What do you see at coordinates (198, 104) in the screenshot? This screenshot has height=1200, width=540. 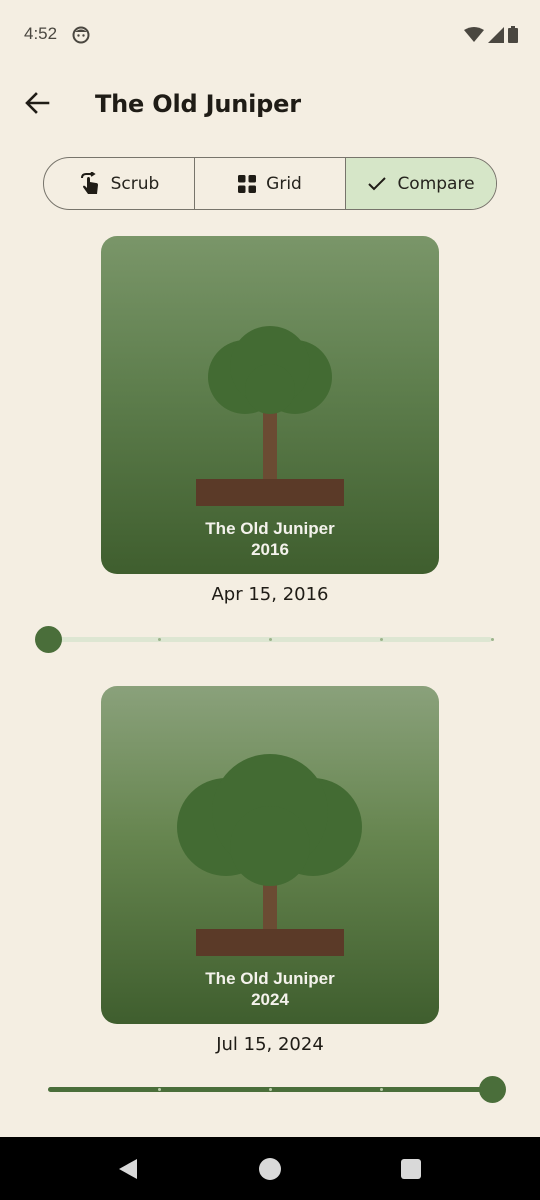 I see `page-title: The Old Juniper` at bounding box center [198, 104].